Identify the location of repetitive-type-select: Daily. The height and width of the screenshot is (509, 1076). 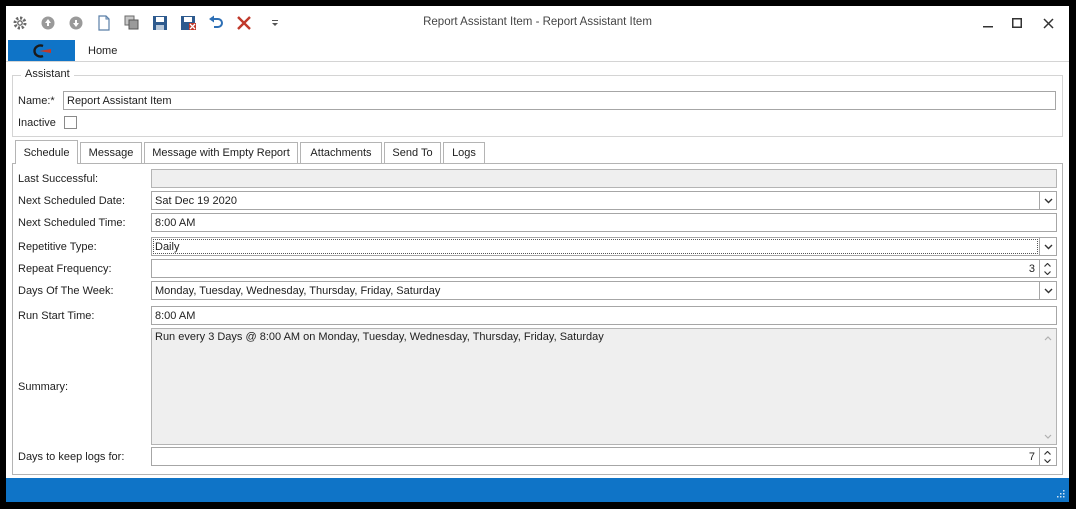
(595, 246).